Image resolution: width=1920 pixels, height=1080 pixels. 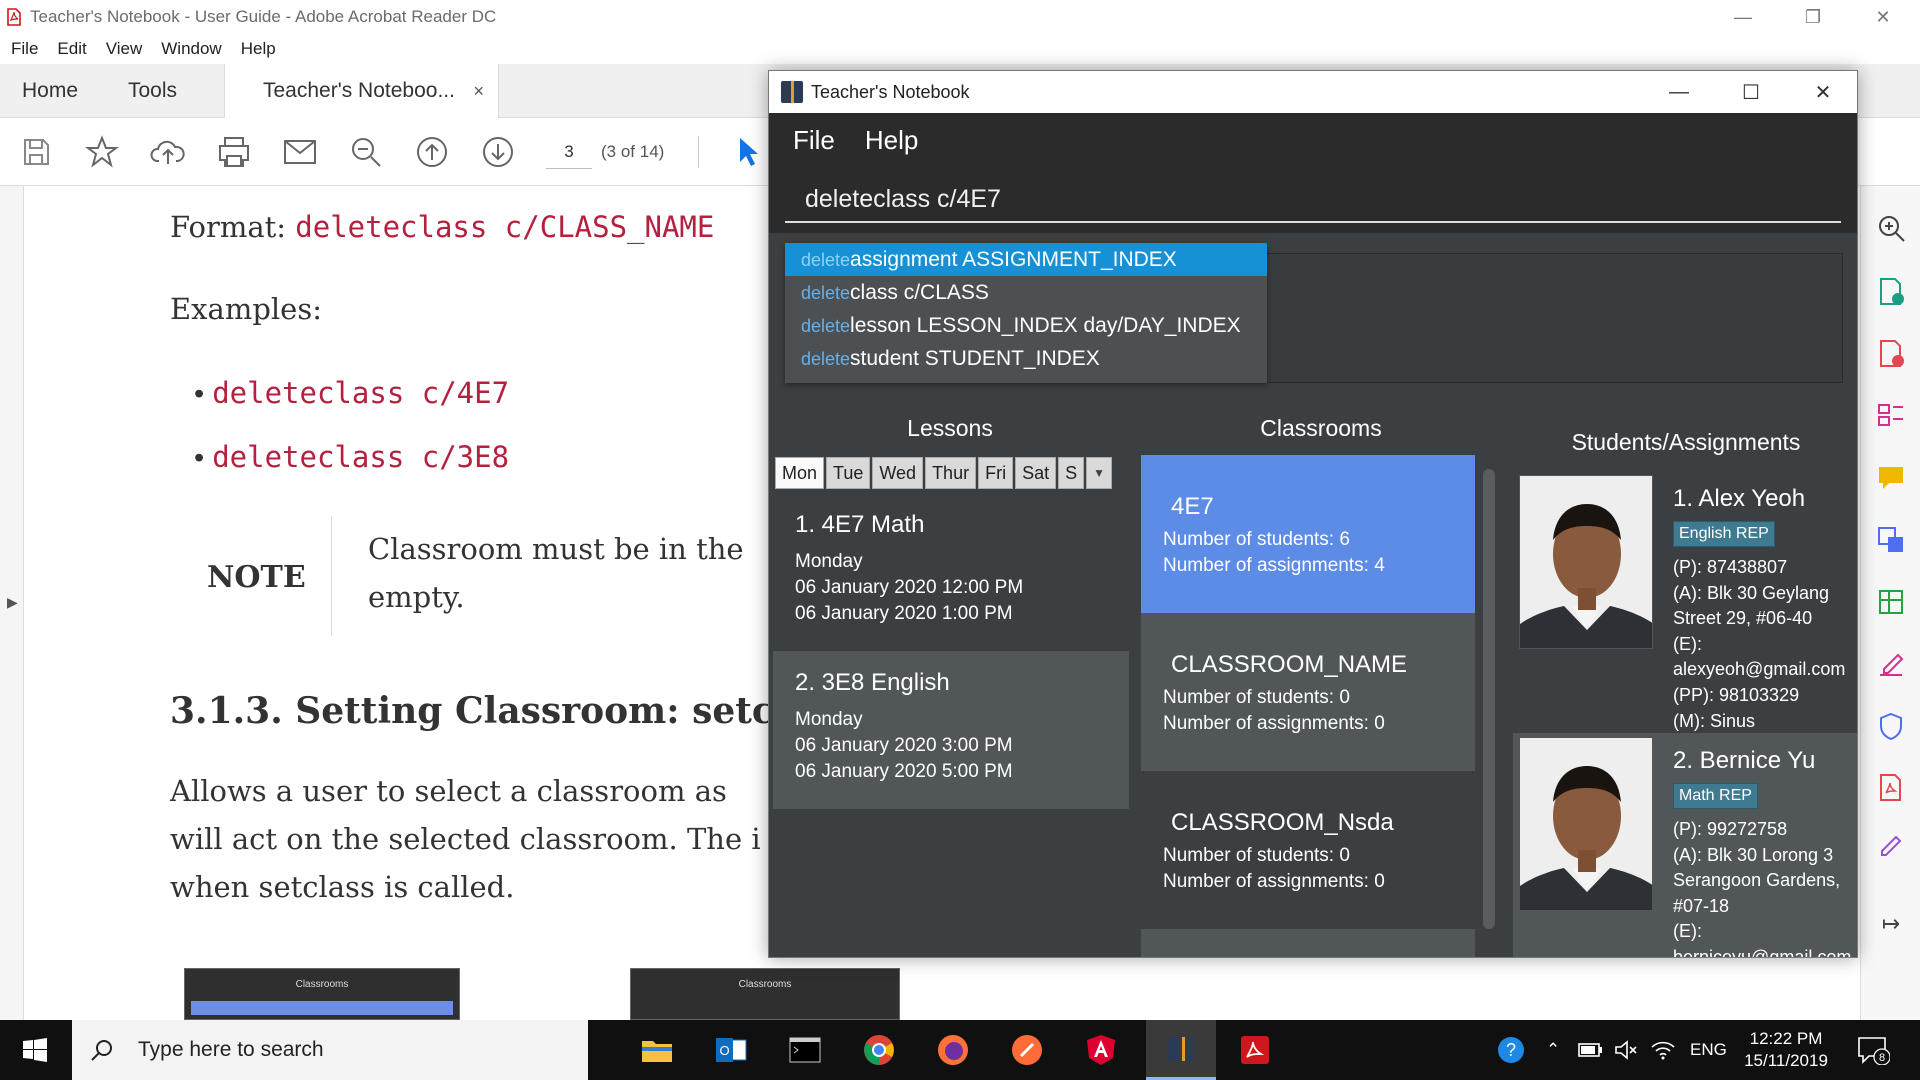 I want to click on volume-muted-icon, so click(x=1626, y=1050).